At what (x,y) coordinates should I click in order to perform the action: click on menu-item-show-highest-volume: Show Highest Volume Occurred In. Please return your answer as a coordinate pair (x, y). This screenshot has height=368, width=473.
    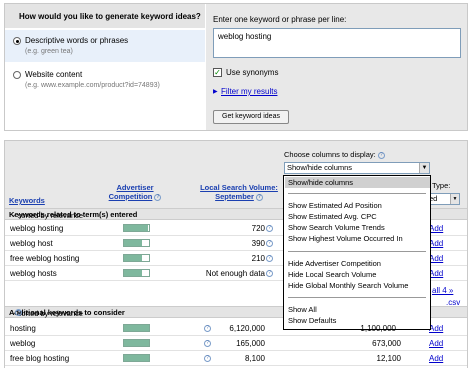
    Looking at the image, I should click on (357, 238).